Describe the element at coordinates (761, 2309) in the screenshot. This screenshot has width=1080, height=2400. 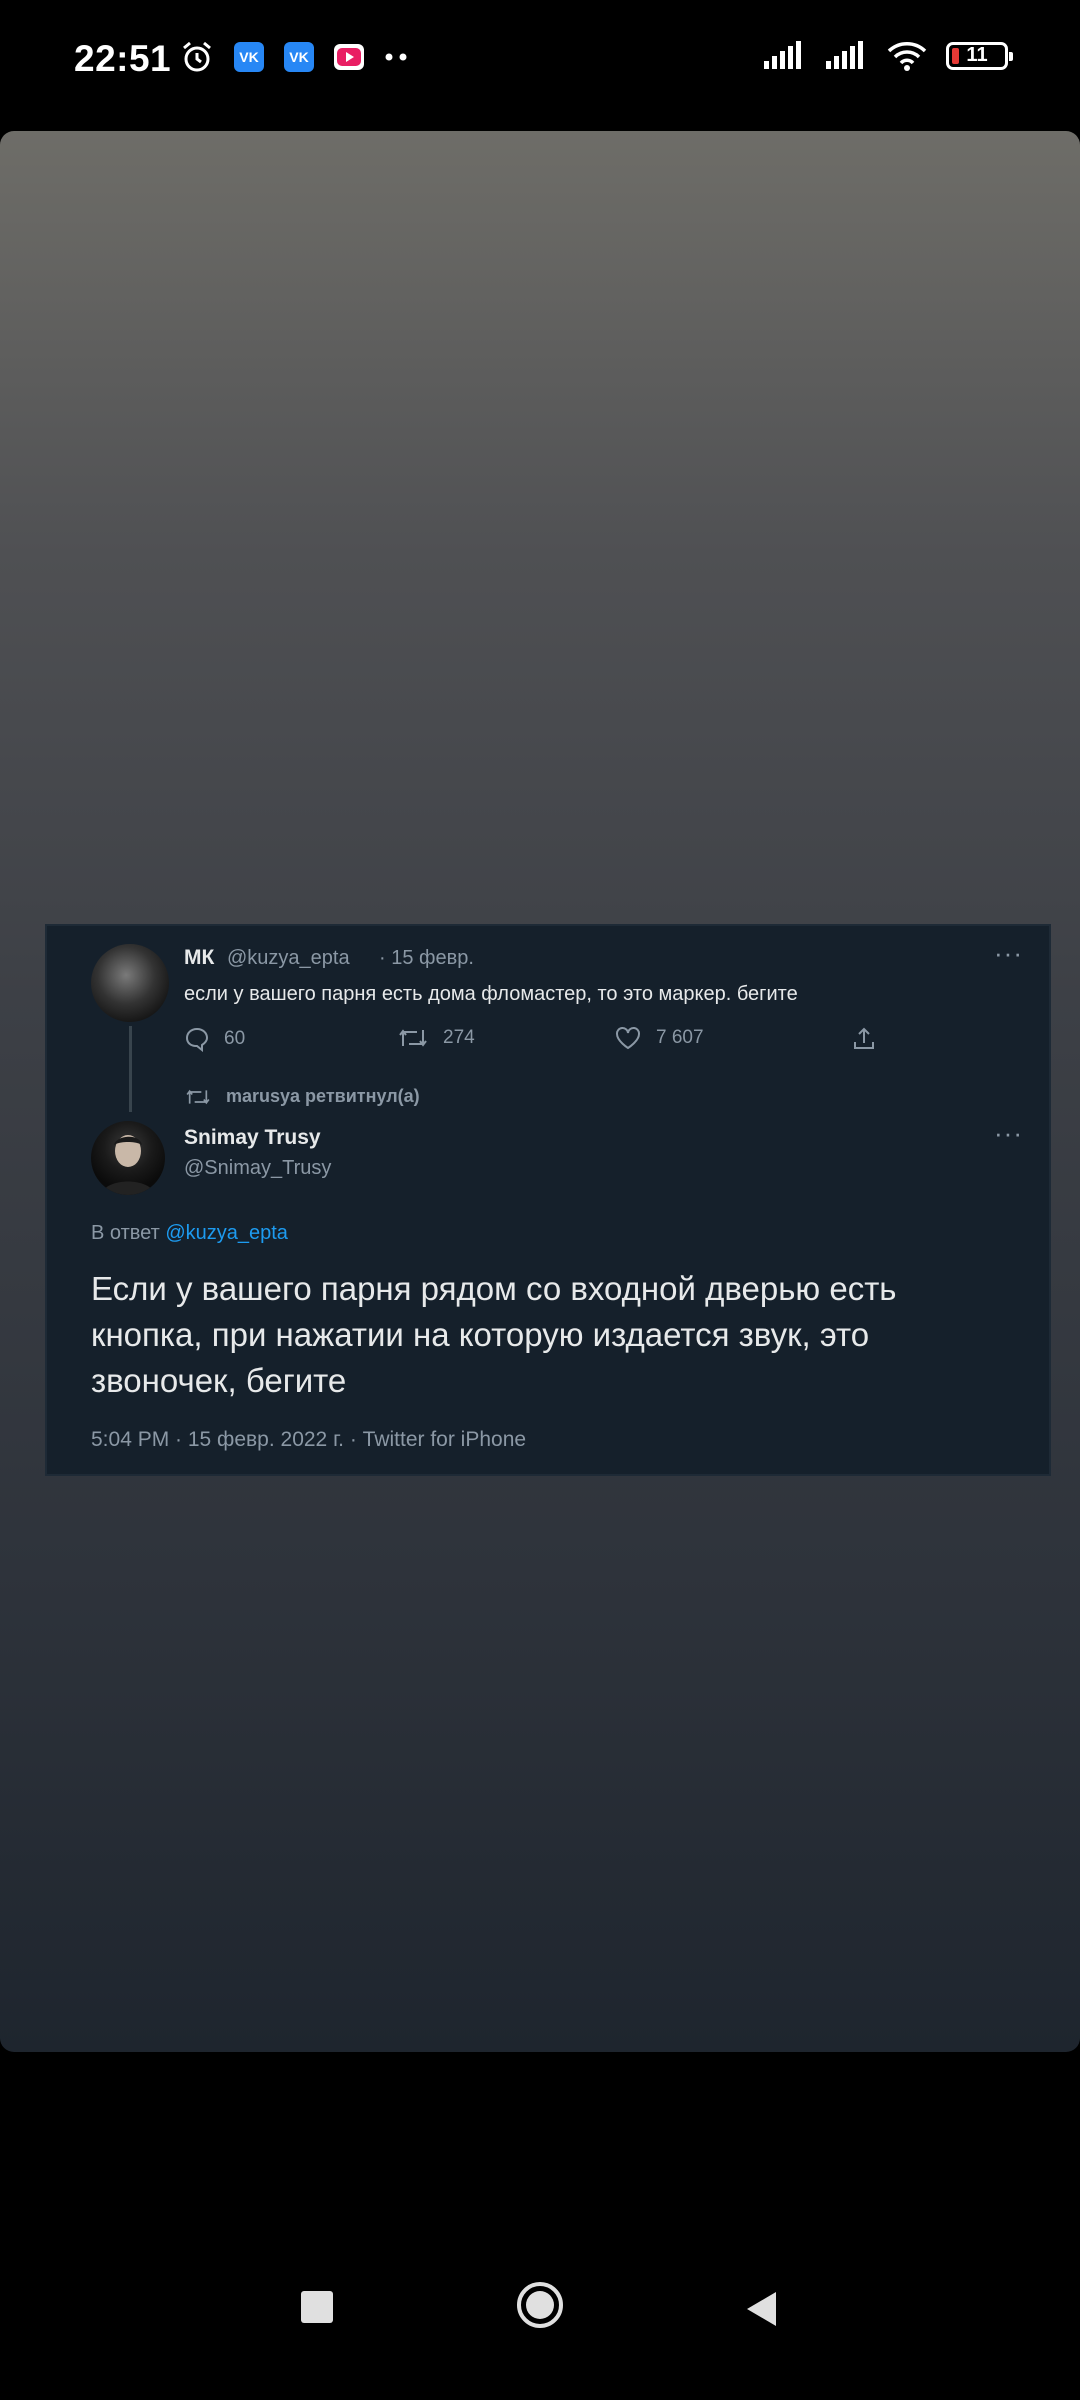
I see `back-triangle-icon` at that location.